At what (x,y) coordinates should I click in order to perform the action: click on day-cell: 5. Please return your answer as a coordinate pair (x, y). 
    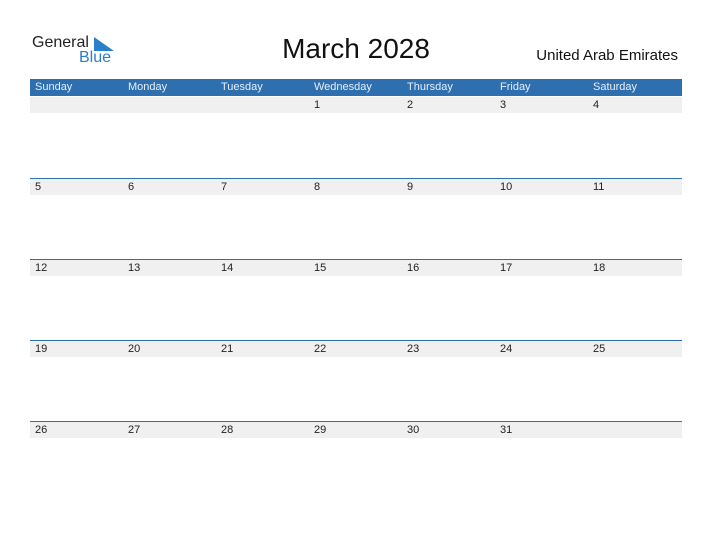
    Looking at the image, I should click on (38, 187).